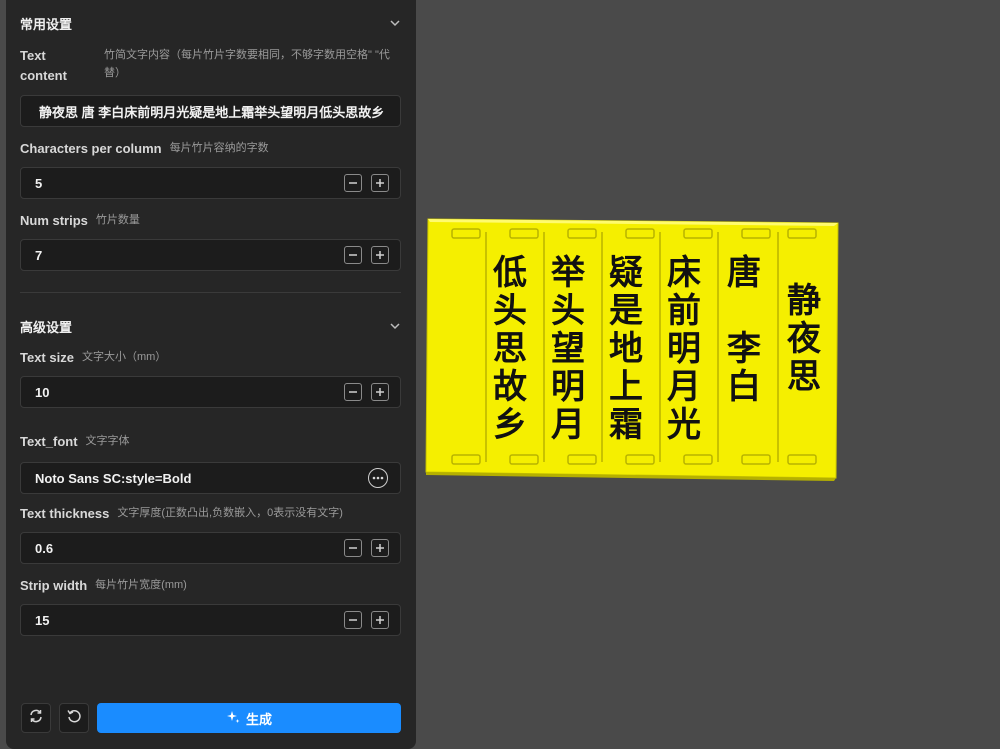 This screenshot has width=1000, height=749. Describe the element at coordinates (212, 442) in the screenshot. I see `text-font-label-row: Text_font 文字字体` at that location.